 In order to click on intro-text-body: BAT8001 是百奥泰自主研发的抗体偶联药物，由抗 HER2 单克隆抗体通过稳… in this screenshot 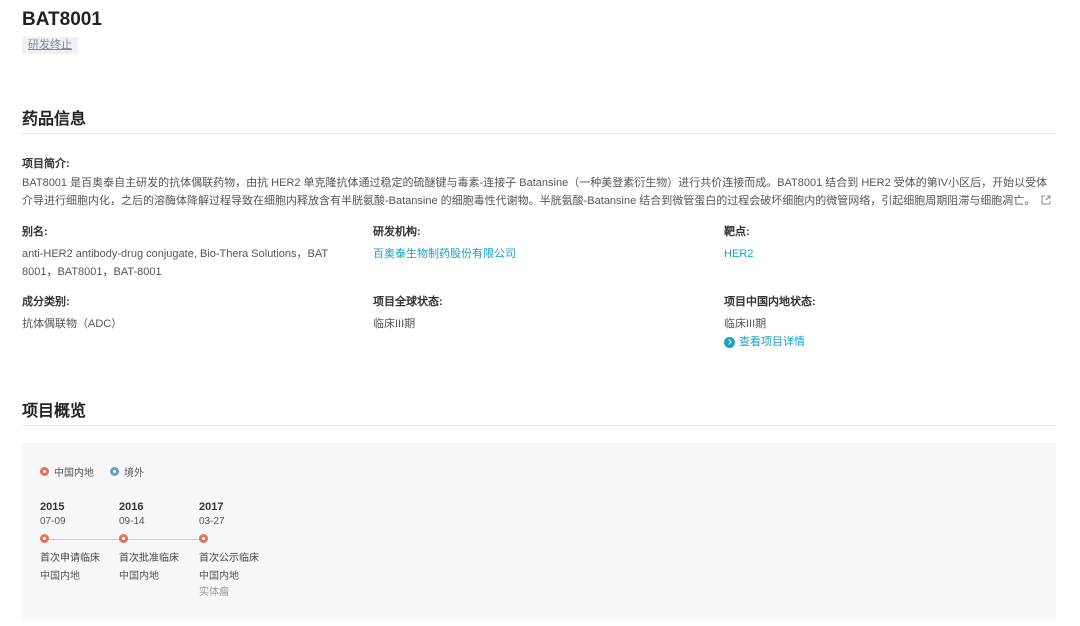, I will do `click(535, 192)`.